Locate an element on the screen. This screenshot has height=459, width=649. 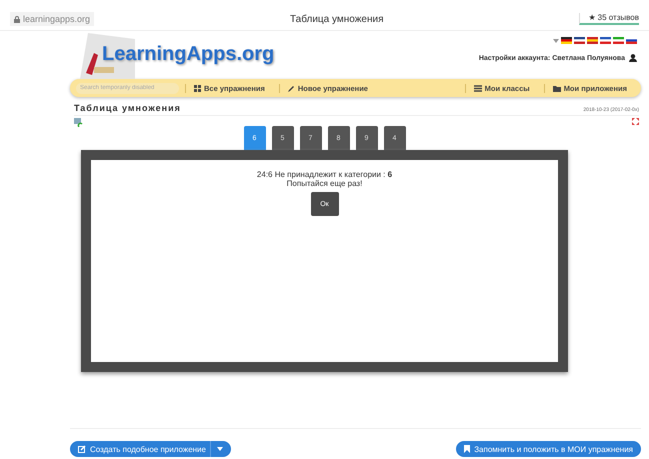
caret-icon is located at coordinates (219, 449).